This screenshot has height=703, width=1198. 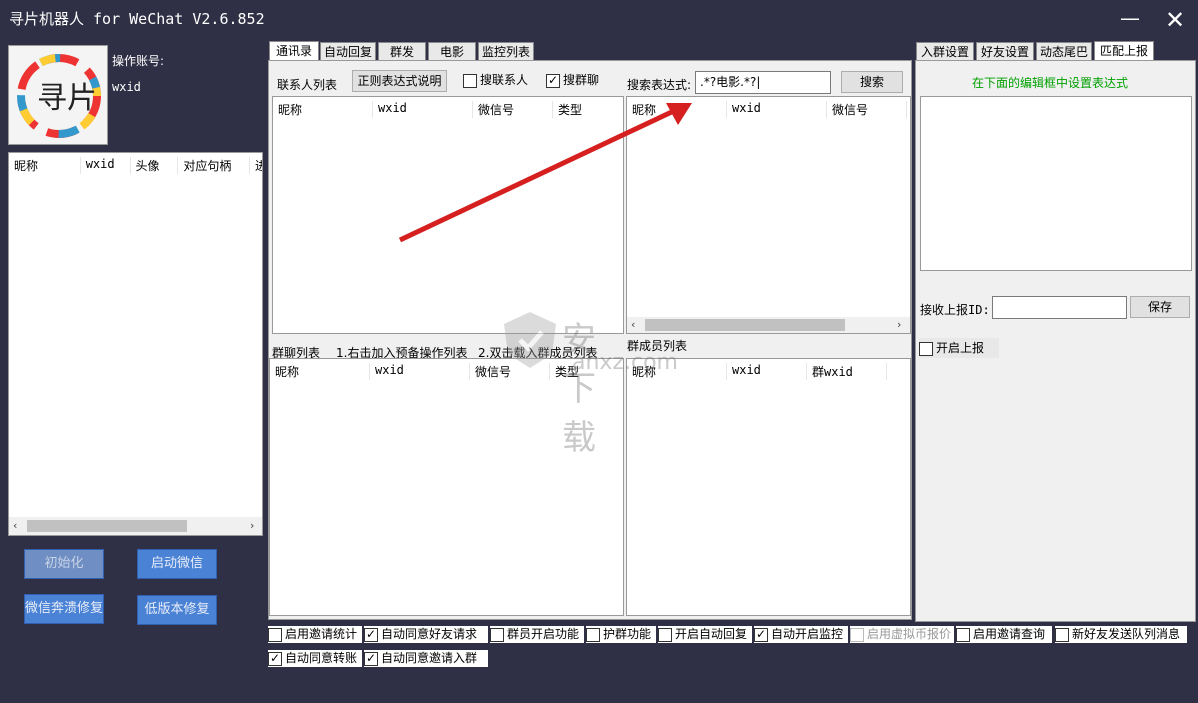 What do you see at coordinates (426, 658) in the screenshot?
I see `option-auto-accept-group-invite: 自动同意邀请入群` at bounding box center [426, 658].